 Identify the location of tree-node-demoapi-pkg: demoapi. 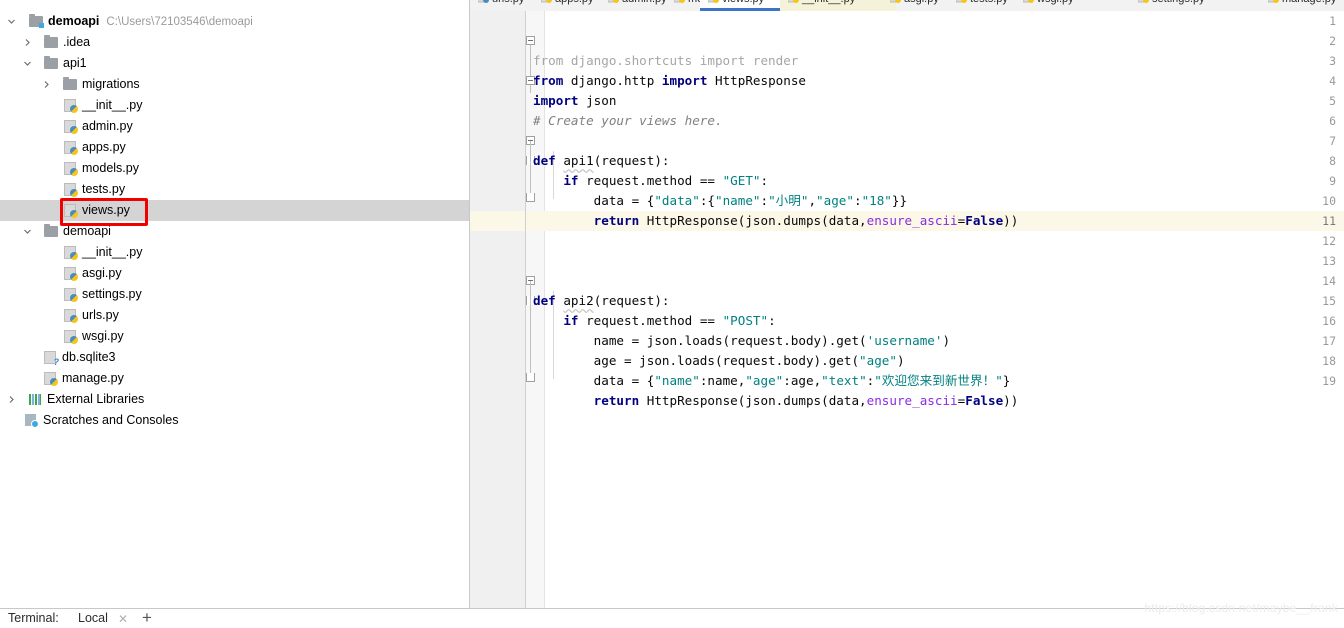
(234, 231).